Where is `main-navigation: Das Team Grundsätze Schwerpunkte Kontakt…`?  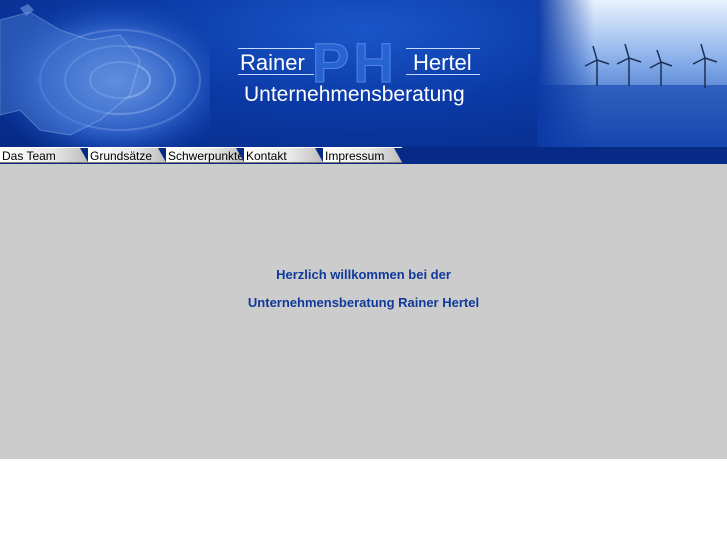
main-navigation: Das Team Grundsätze Schwerpunkte Kontakt… is located at coordinates (363, 155).